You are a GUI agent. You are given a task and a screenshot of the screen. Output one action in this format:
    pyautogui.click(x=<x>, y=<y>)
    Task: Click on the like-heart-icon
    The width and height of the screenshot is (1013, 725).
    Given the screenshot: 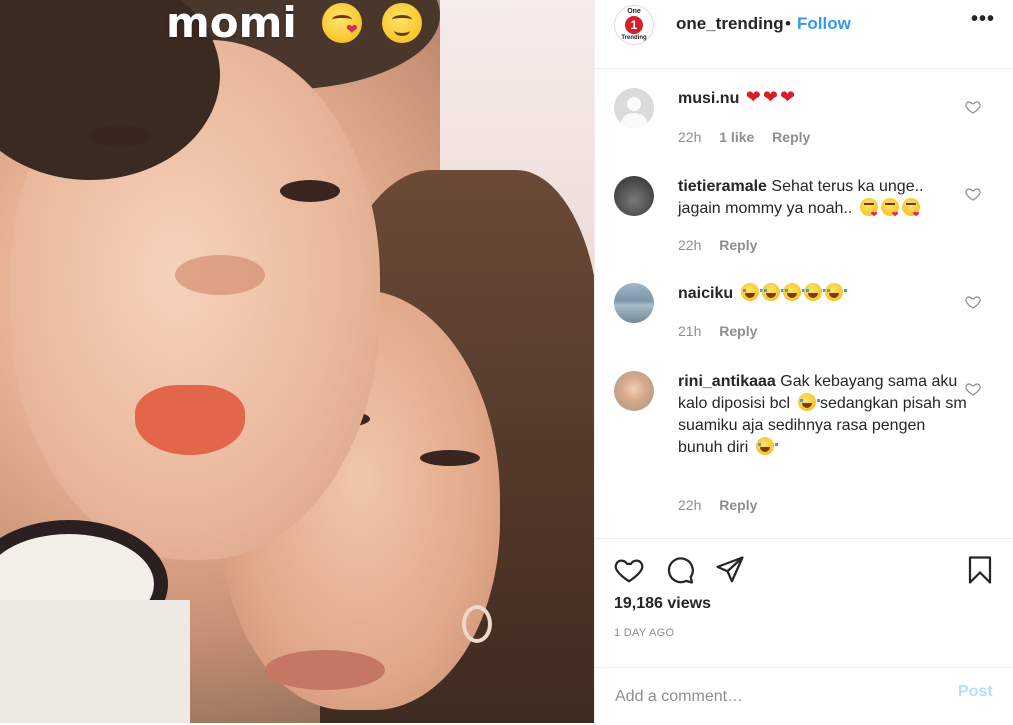 What is the action you would take?
    pyautogui.click(x=629, y=570)
    